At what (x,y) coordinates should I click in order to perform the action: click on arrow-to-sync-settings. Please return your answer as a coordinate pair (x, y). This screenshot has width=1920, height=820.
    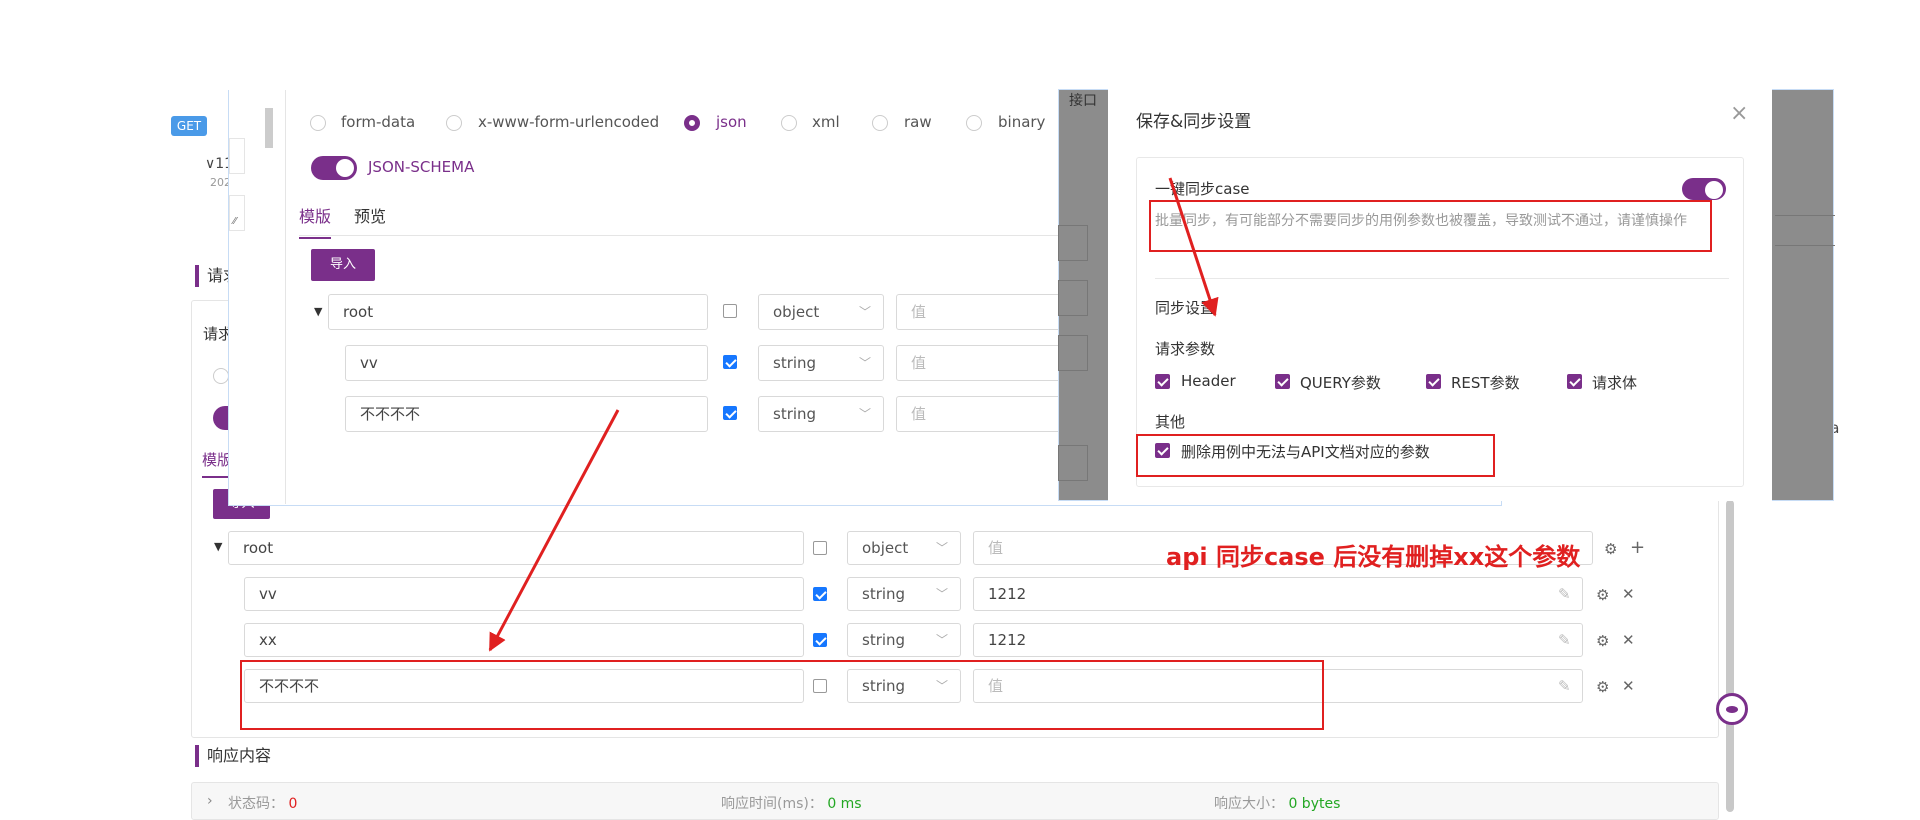
    Looking at the image, I should click on (1193, 247).